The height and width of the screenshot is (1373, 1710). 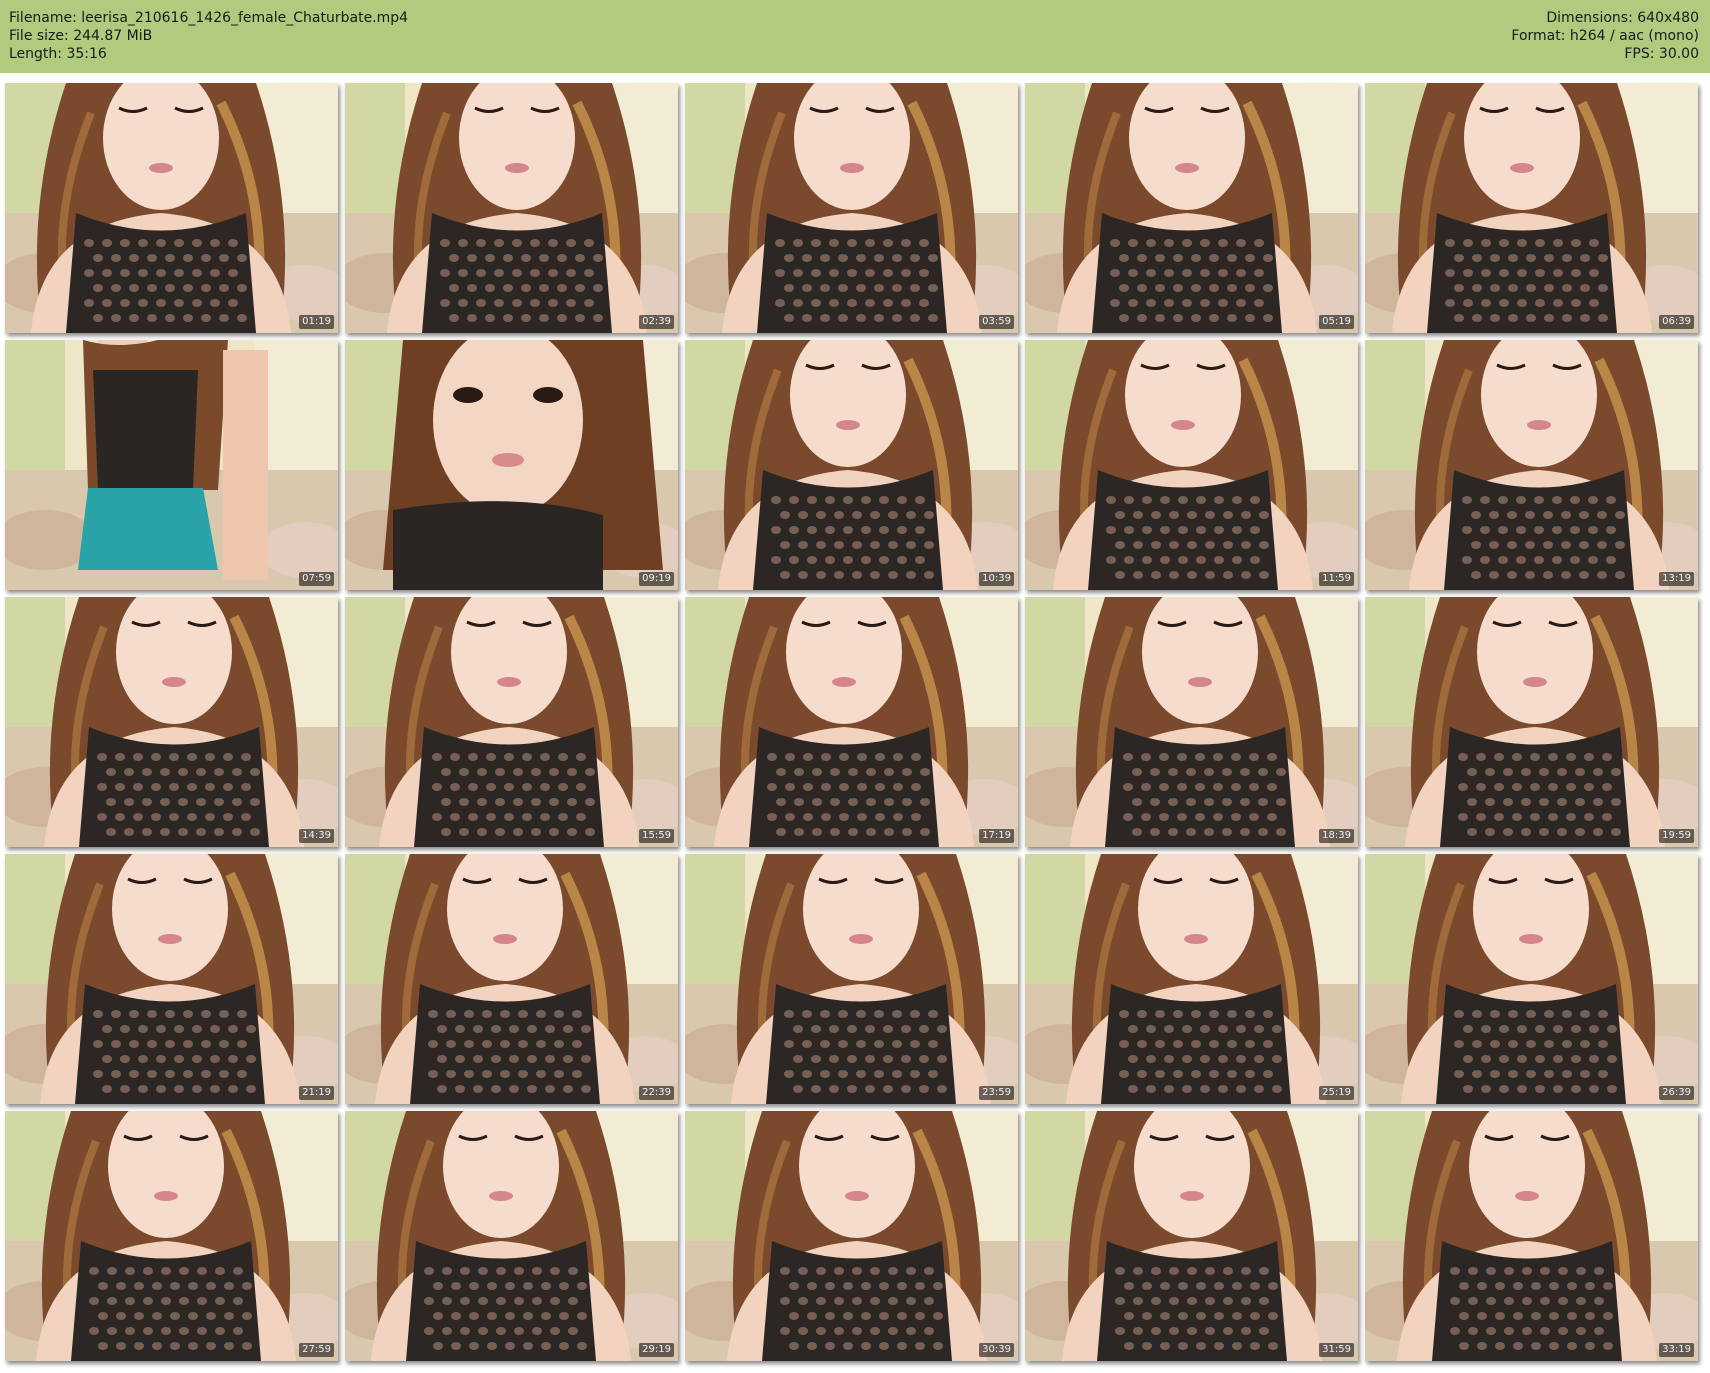 I want to click on frame-timestamp: 29:19, so click(x=656, y=1350).